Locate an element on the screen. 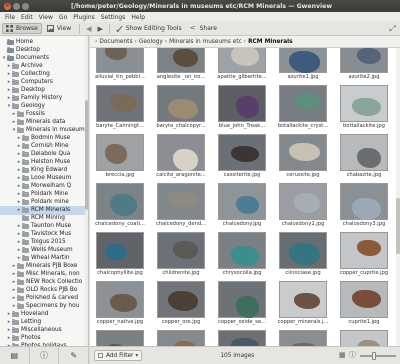 The width and height of the screenshot is (400, 364). thumbnail-item: copper_native.jpg is located at coordinates (120, 303).